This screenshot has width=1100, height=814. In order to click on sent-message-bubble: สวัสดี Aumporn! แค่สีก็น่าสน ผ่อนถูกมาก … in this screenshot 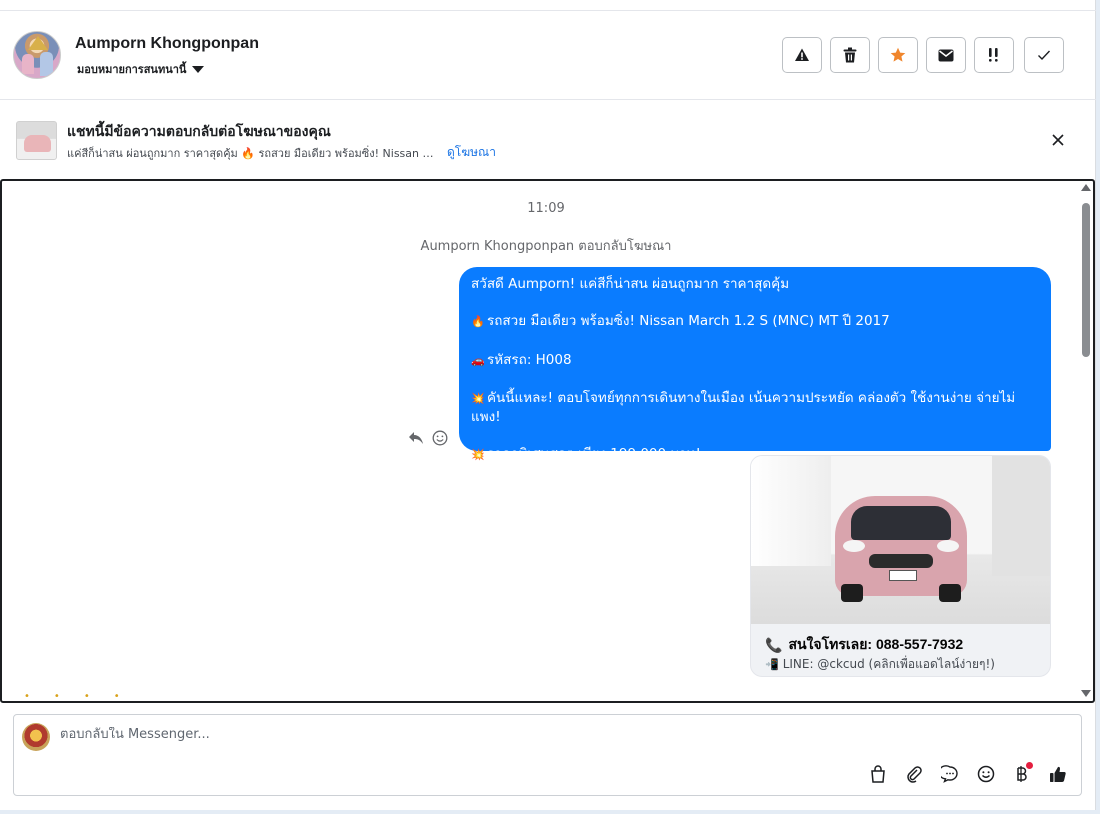, I will do `click(755, 364)`.